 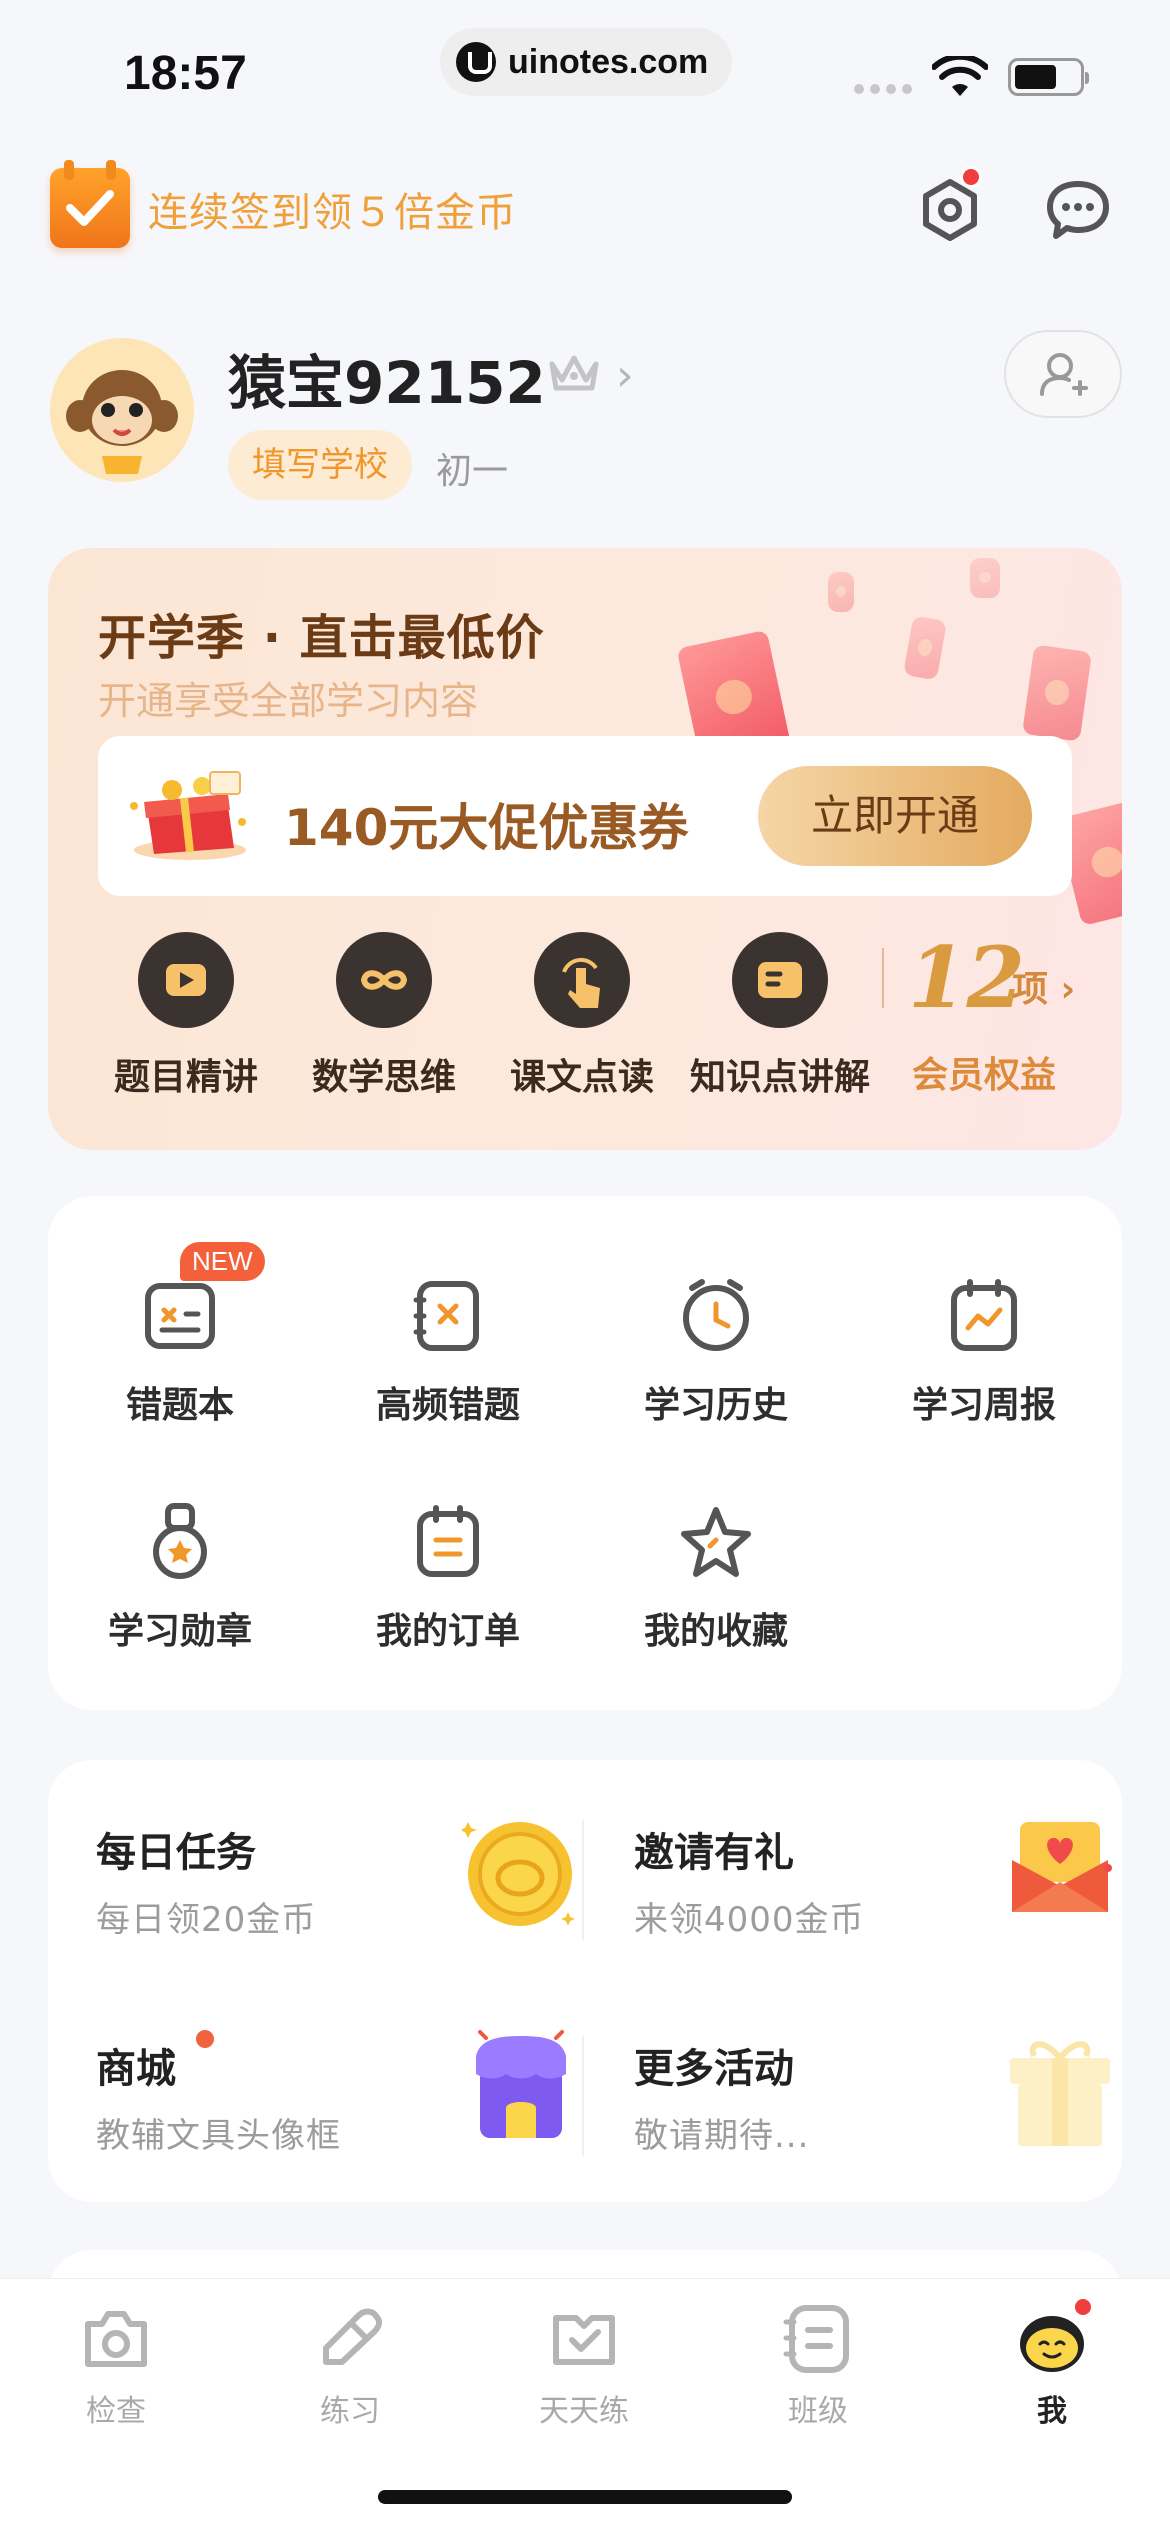 What do you see at coordinates (608, 61) in the screenshot?
I see `url-text: uinotes.com` at bounding box center [608, 61].